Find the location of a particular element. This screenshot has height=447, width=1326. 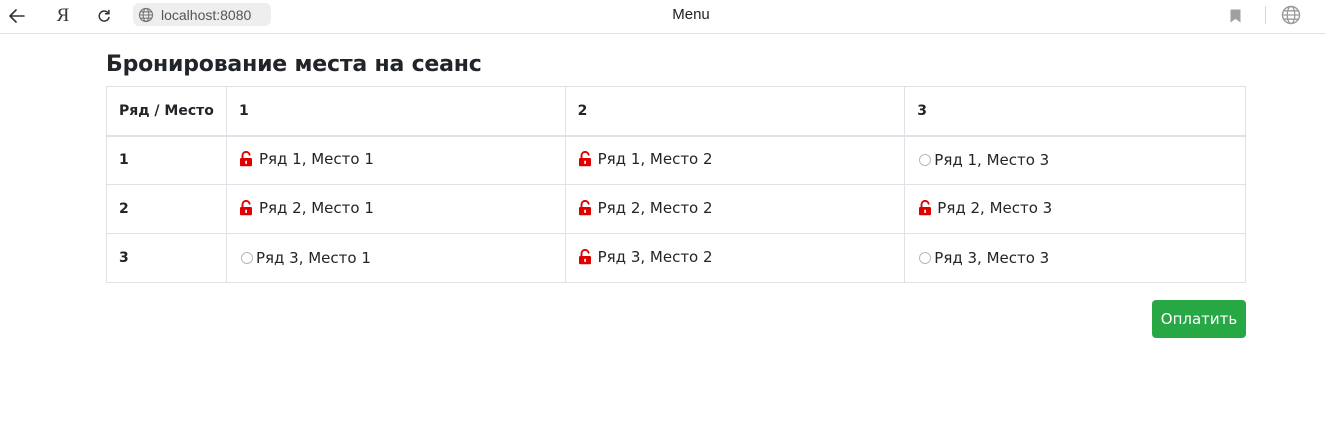

seat-cell: Ряд 2, Место 1 is located at coordinates (395, 209).